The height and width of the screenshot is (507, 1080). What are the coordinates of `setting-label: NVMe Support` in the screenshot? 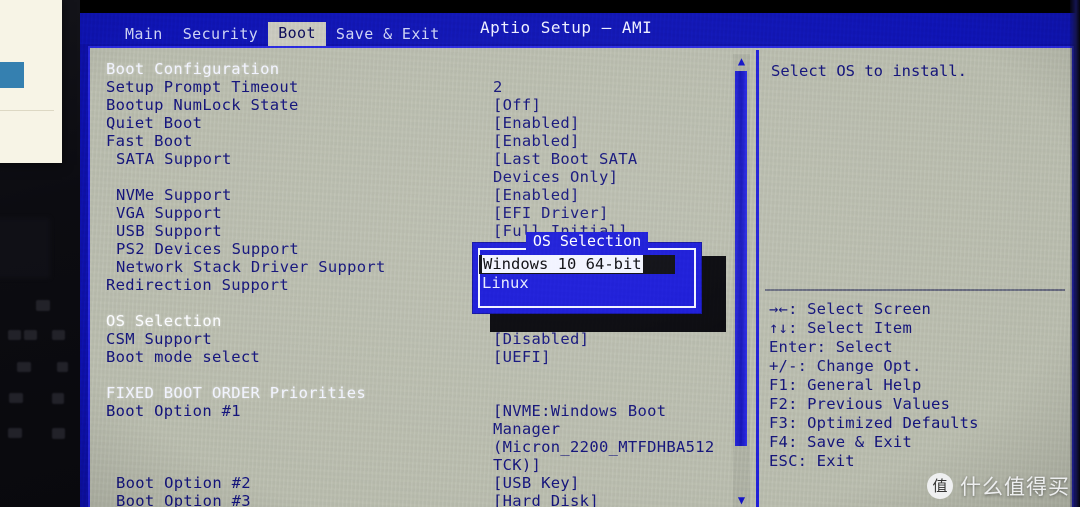 It's located at (174, 195).